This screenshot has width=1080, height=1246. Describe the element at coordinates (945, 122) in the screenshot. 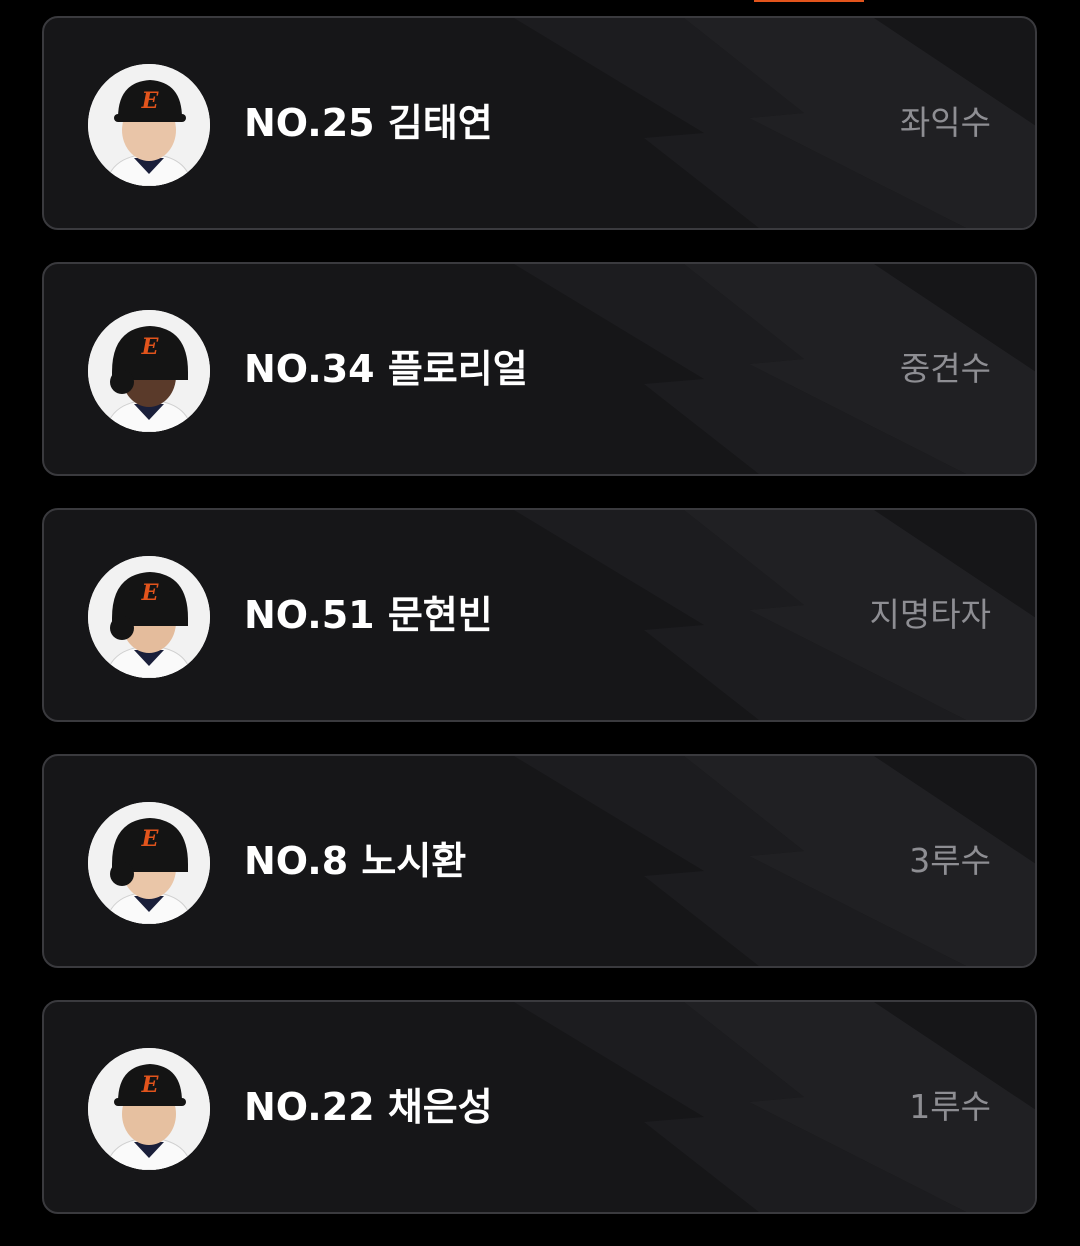

I see `player-position: 좌익수` at that location.